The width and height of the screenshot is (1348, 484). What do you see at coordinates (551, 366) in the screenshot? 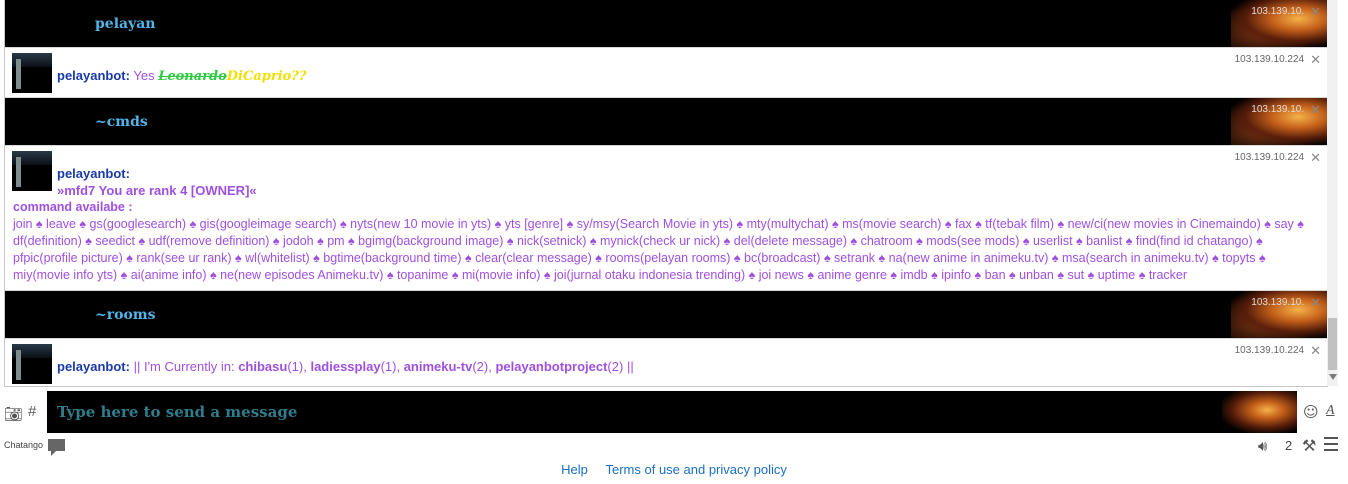
I see `room-name: pelayanbotproject` at bounding box center [551, 366].